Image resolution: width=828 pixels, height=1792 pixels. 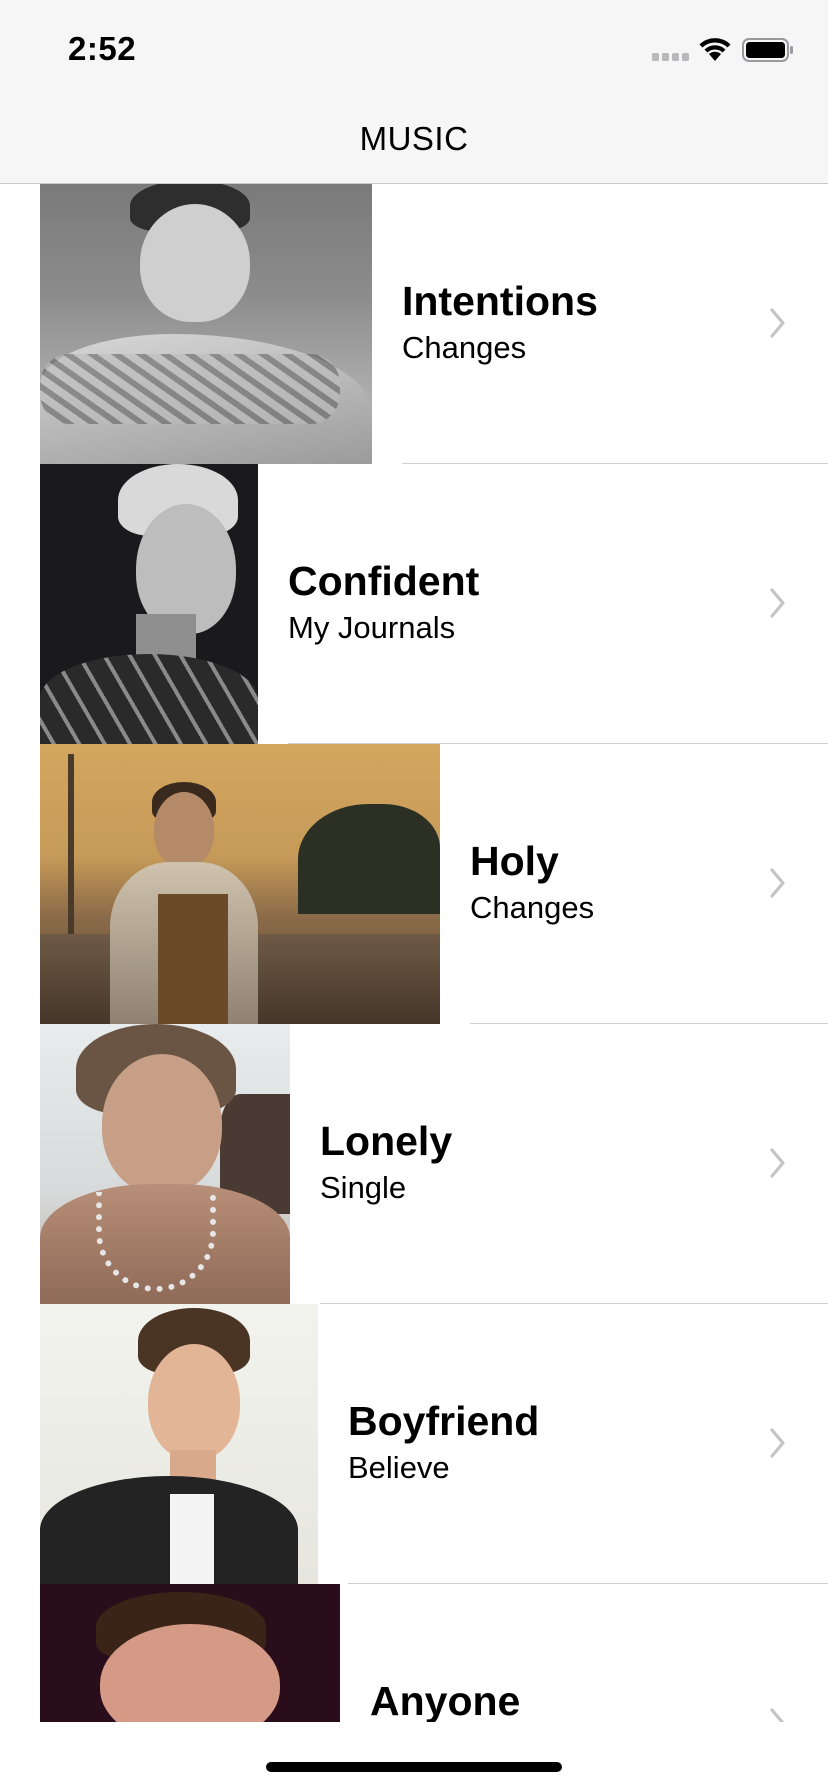 I want to click on home-indicator, so click(x=414, y=1767).